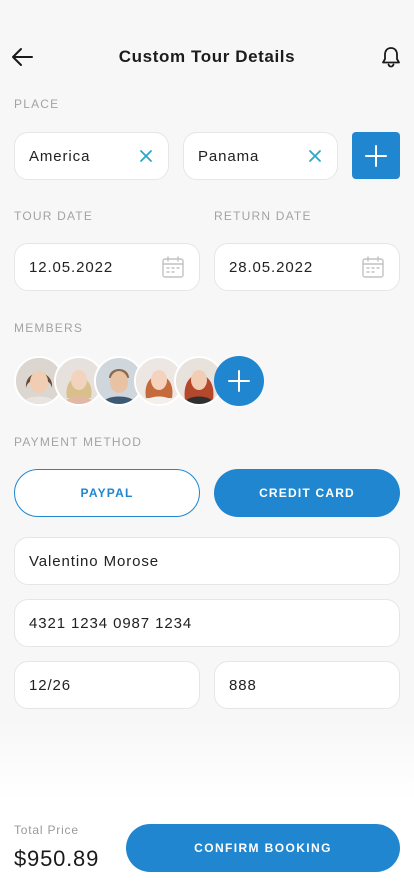 This screenshot has width=414, height=896. What do you see at coordinates (263, 216) in the screenshot?
I see `return-date-label: RETURN DATE` at bounding box center [263, 216].